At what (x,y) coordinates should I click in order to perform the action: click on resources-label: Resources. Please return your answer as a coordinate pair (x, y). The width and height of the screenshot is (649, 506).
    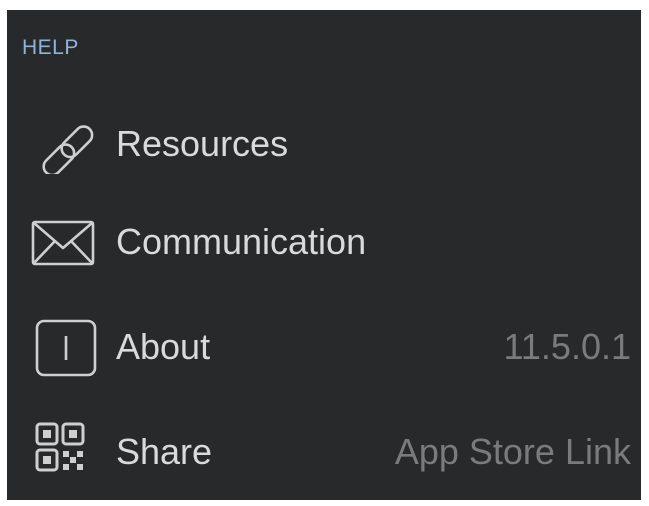
    Looking at the image, I should click on (202, 143).